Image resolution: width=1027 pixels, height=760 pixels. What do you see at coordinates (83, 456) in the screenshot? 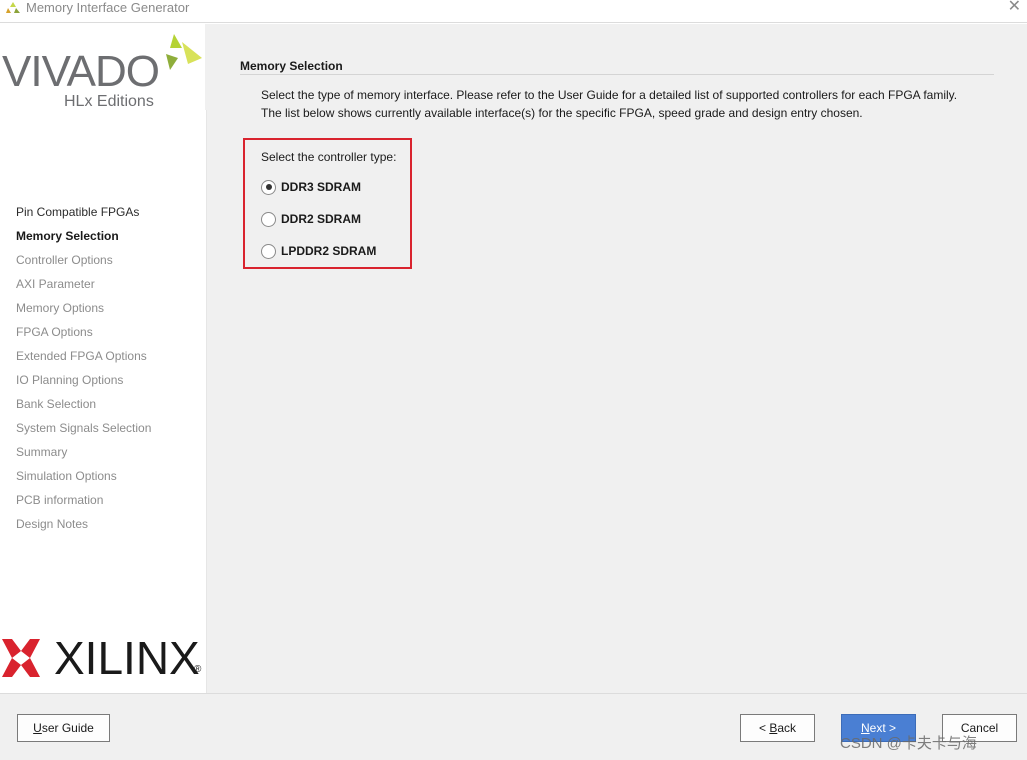
I see `sidebar-item-summary: Summary` at bounding box center [83, 456].